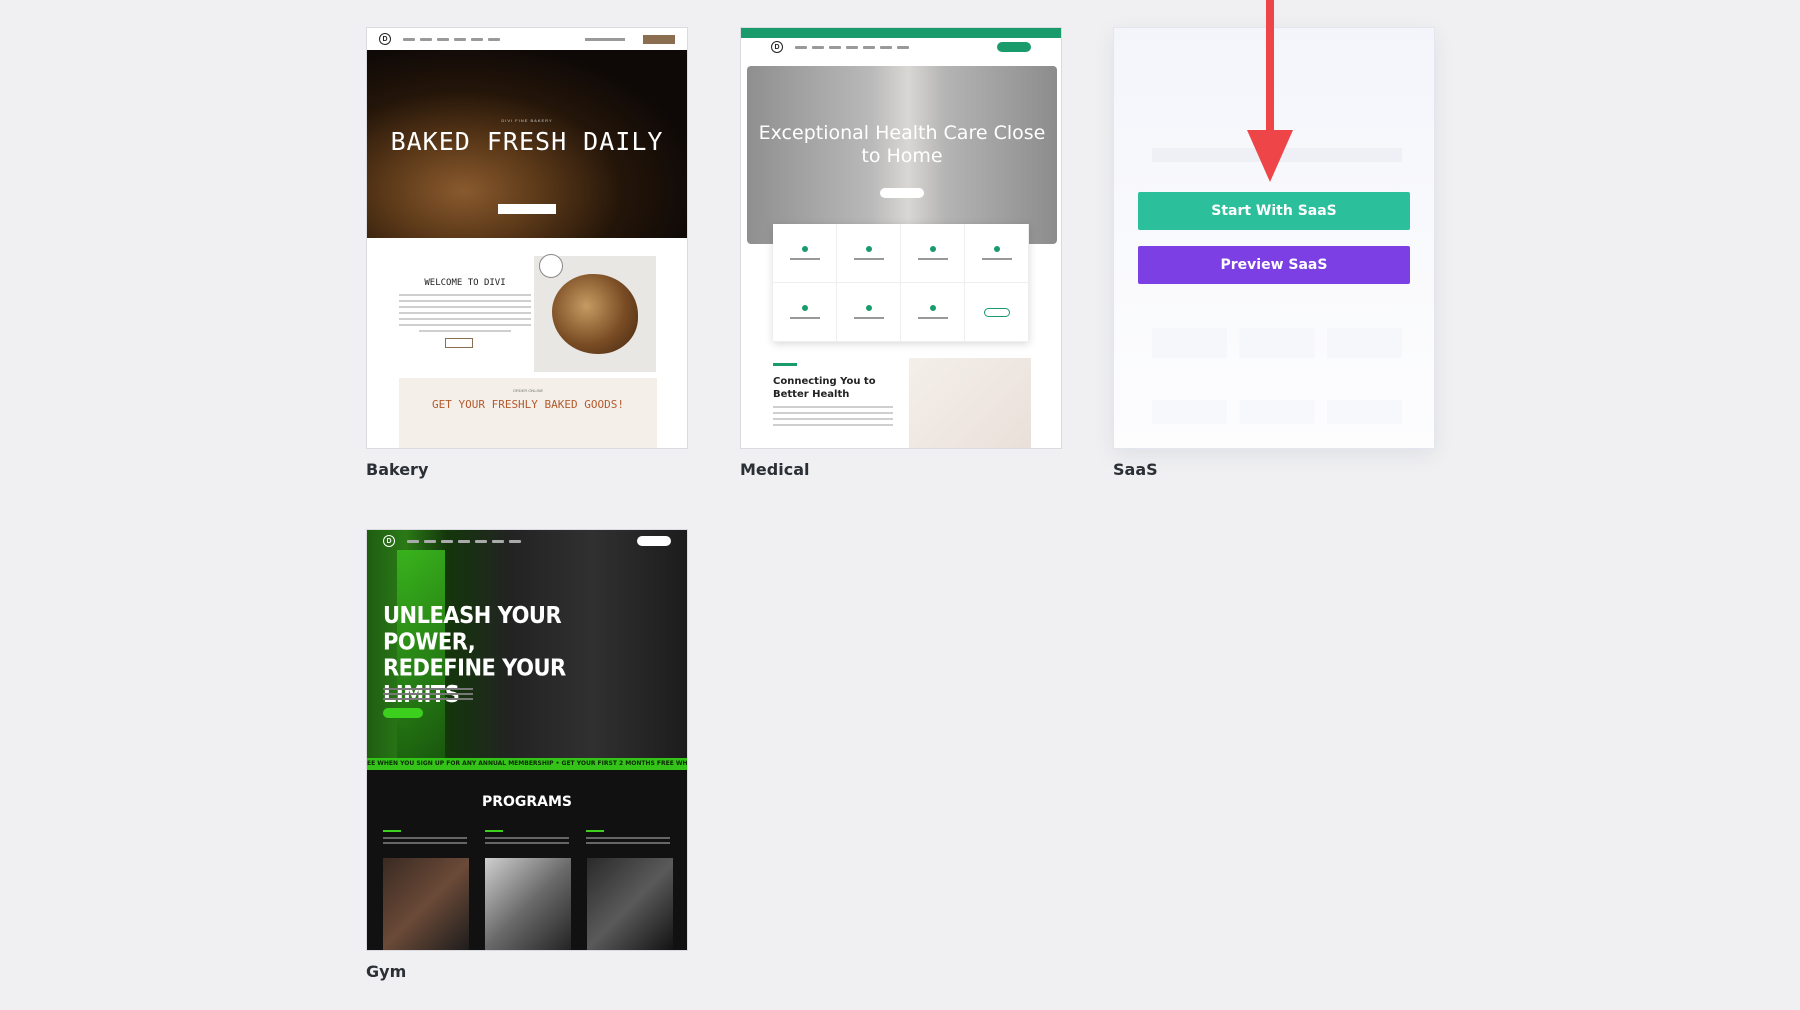  What do you see at coordinates (901, 33) in the screenshot?
I see `medical-top-bar` at bounding box center [901, 33].